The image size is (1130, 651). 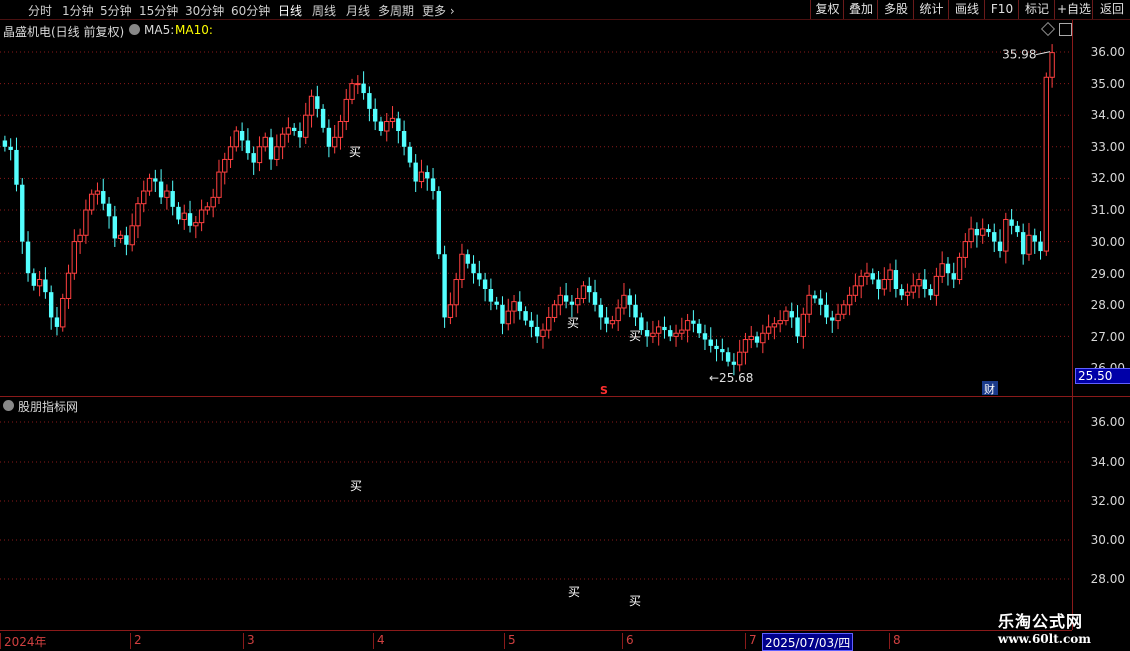 What do you see at coordinates (1107, 210) in the screenshot?
I see `main-axis-tick: 31.00` at bounding box center [1107, 210].